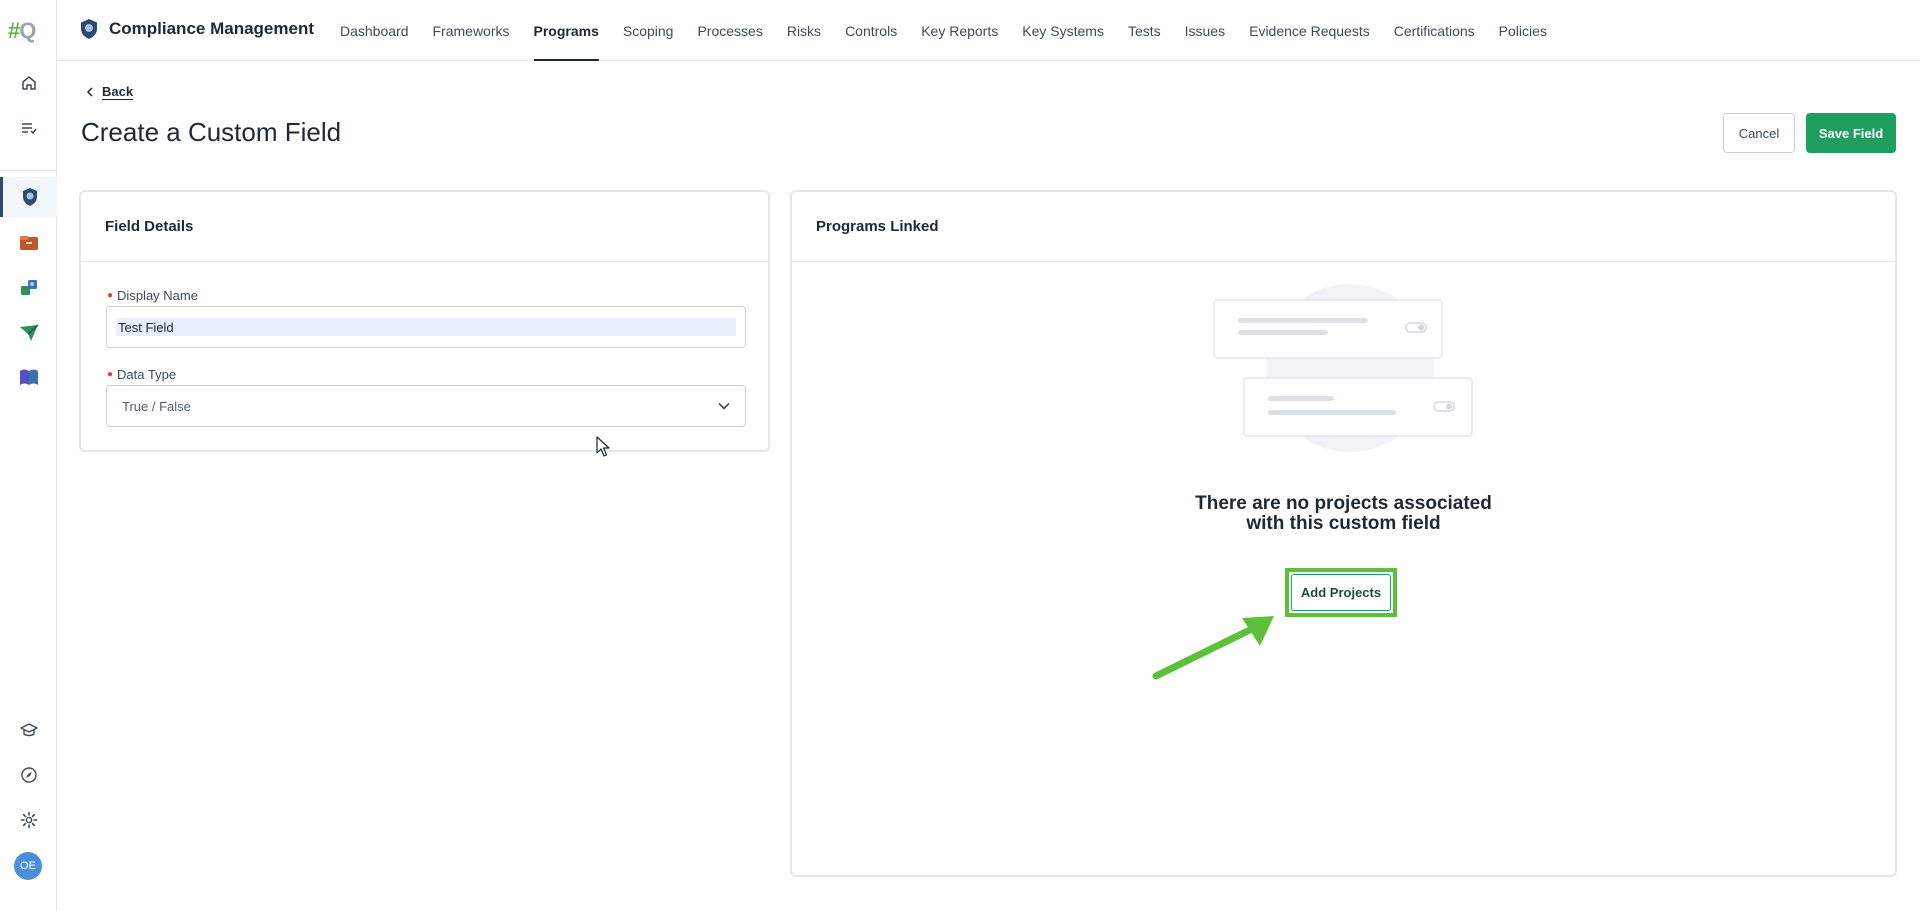  Describe the element at coordinates (118, 92) in the screenshot. I see `back-label: Back` at that location.